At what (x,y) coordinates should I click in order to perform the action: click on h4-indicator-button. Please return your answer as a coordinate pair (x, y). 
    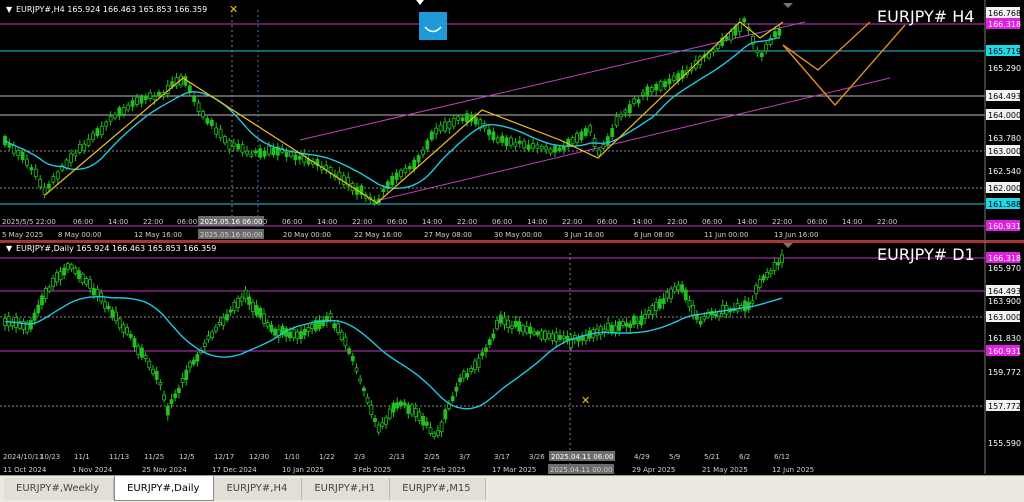
    Looking at the image, I should click on (433, 26).